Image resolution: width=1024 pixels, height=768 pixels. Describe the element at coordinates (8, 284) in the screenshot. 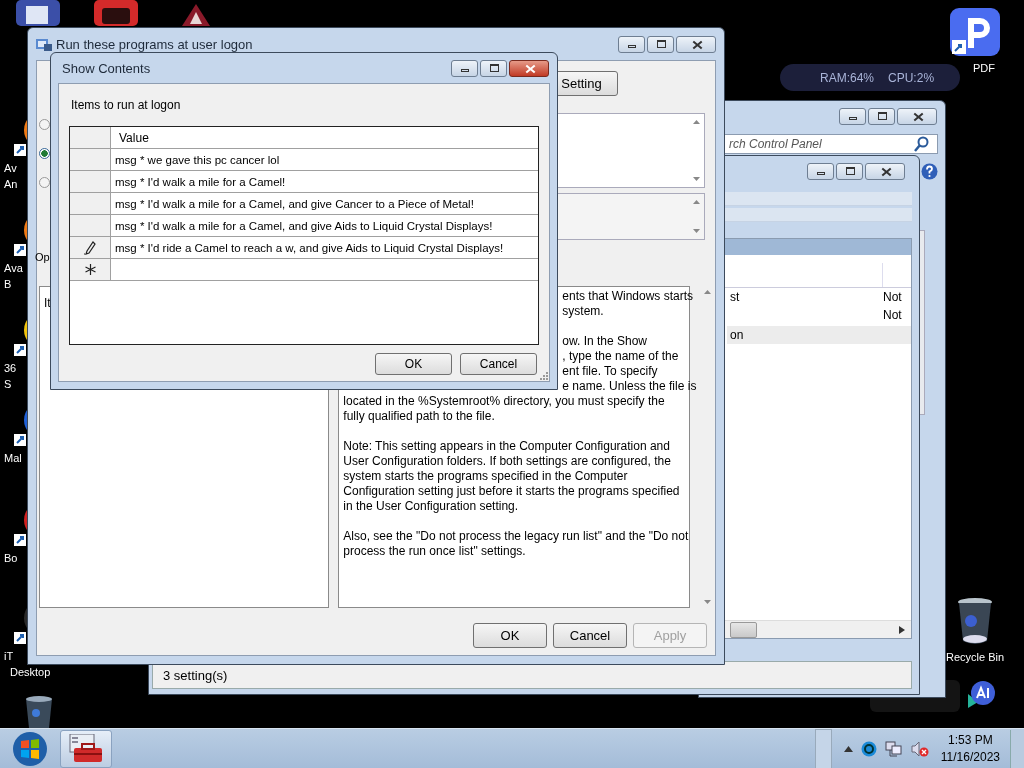

I see `icon-label: B` at that location.